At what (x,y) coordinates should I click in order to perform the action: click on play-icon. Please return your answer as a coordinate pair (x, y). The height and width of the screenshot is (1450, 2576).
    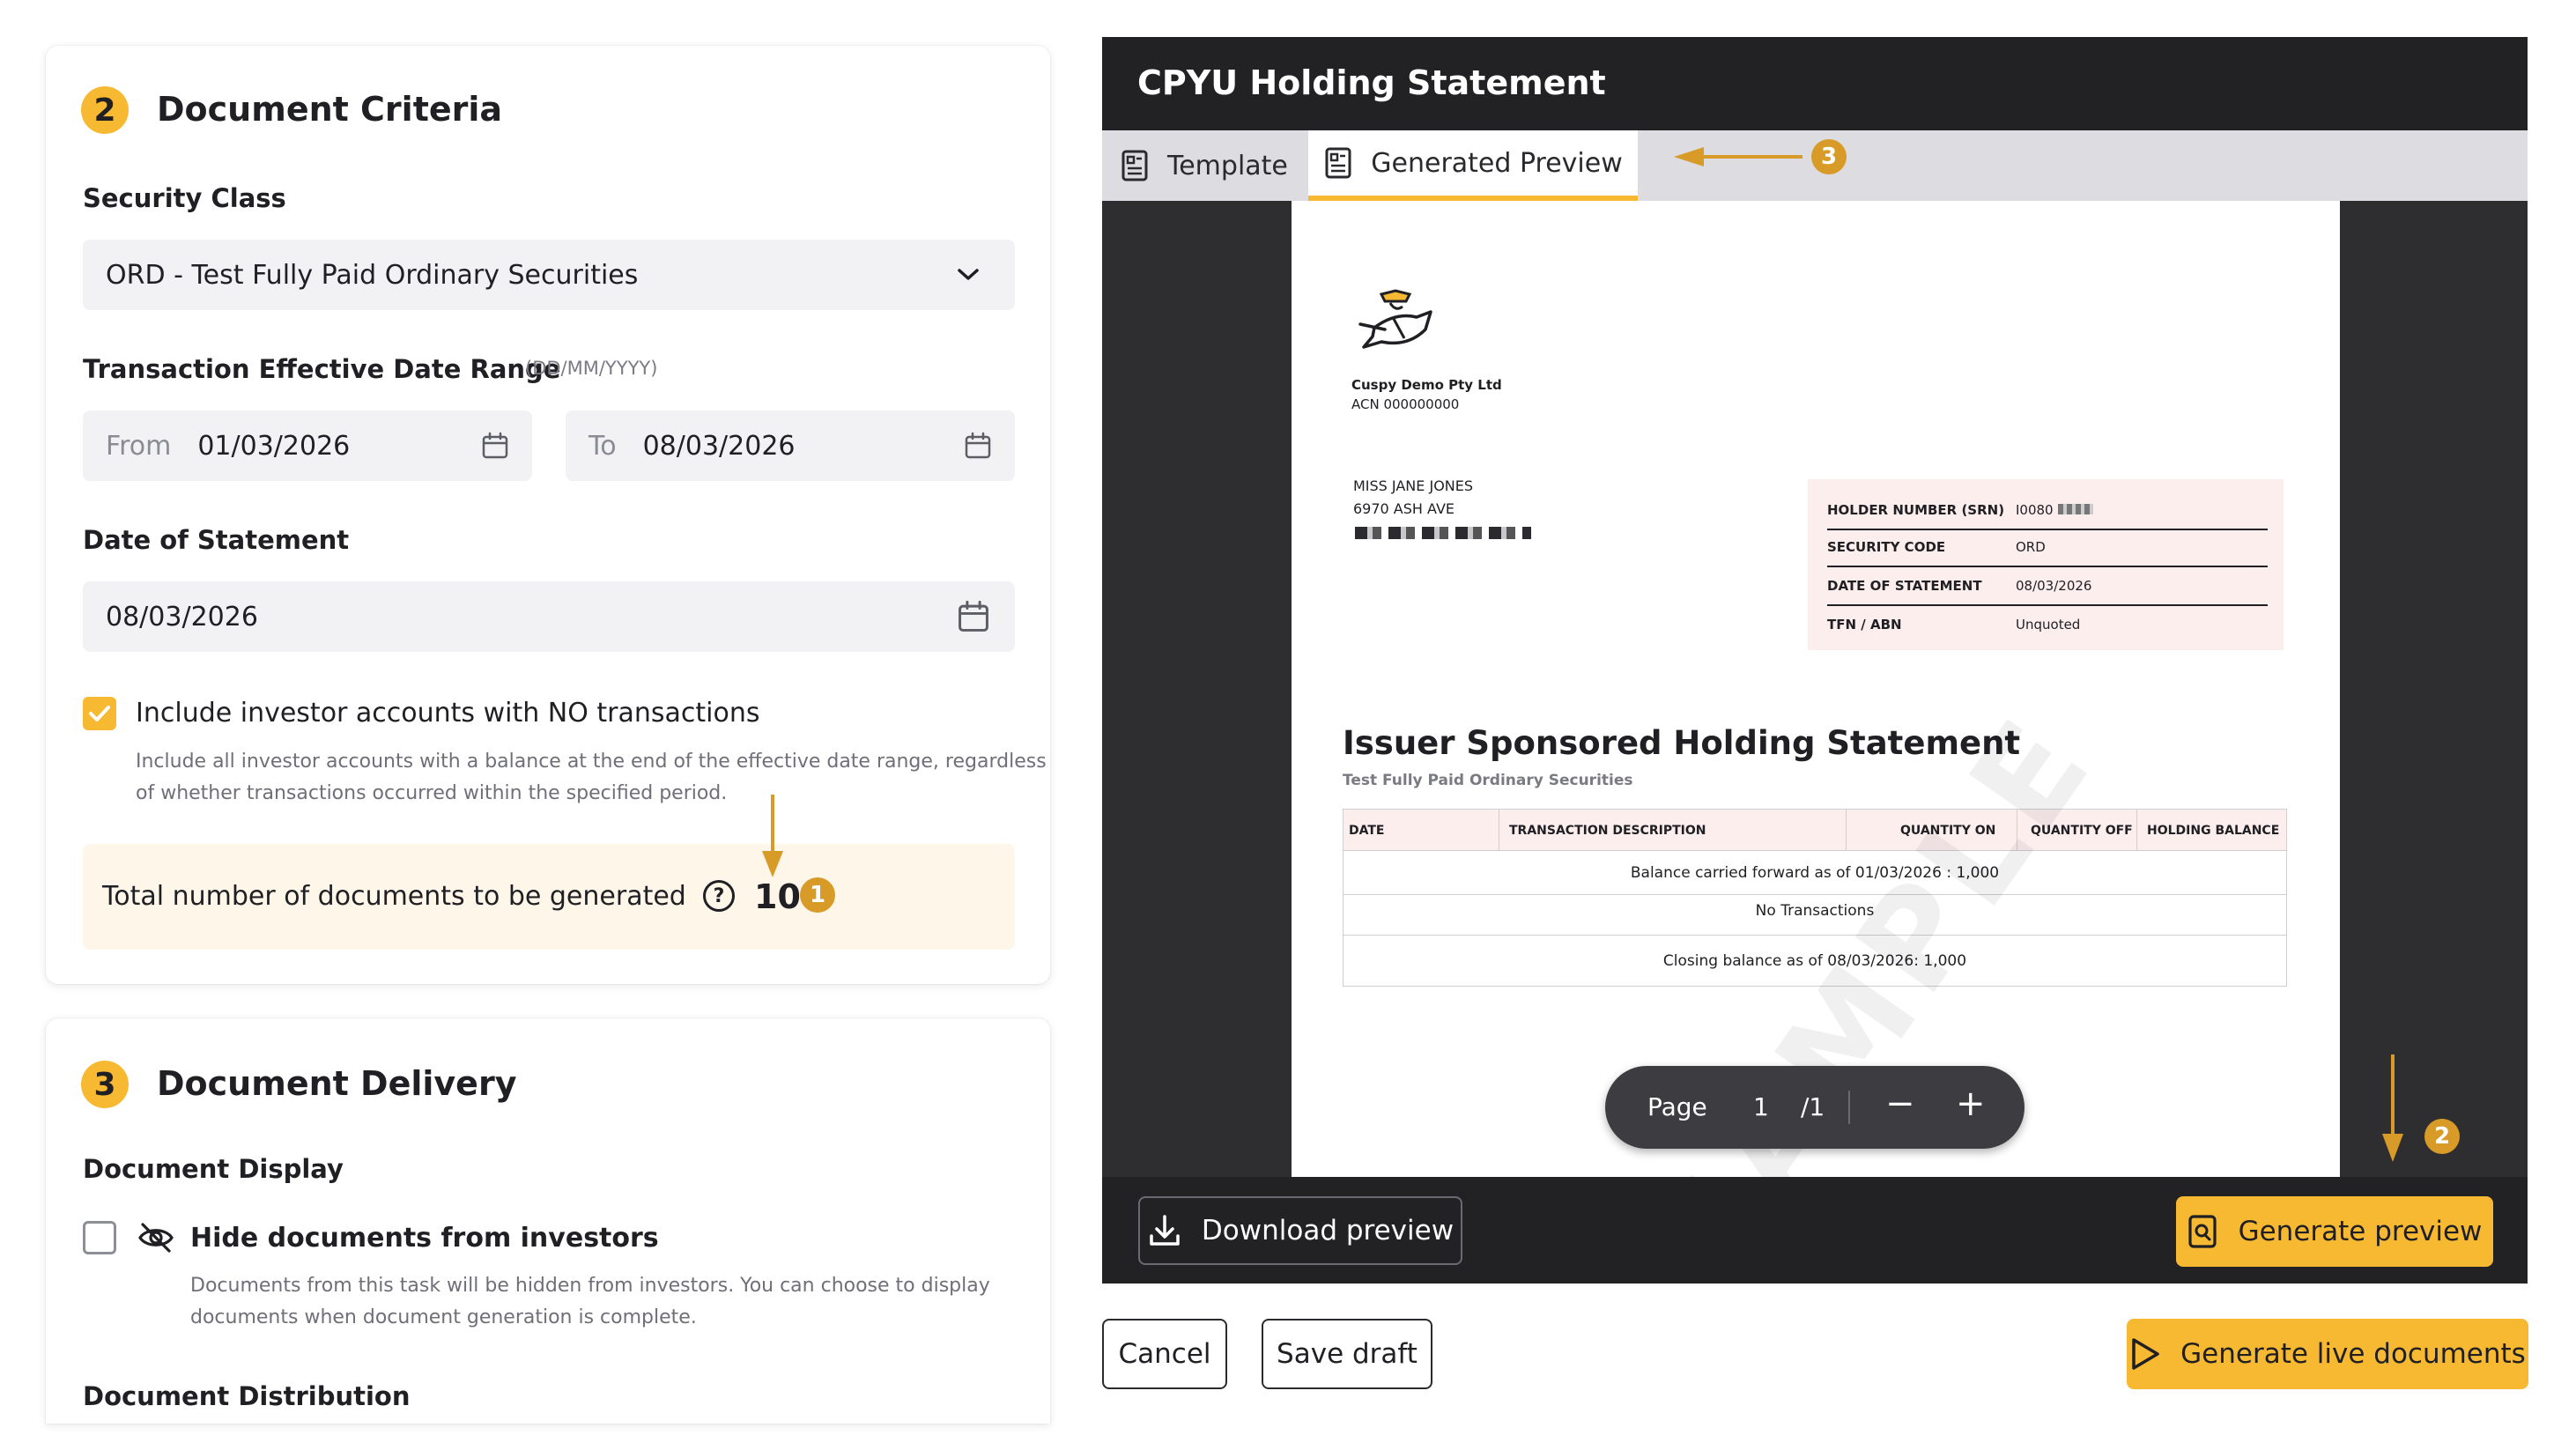
    Looking at the image, I should click on (2146, 1354).